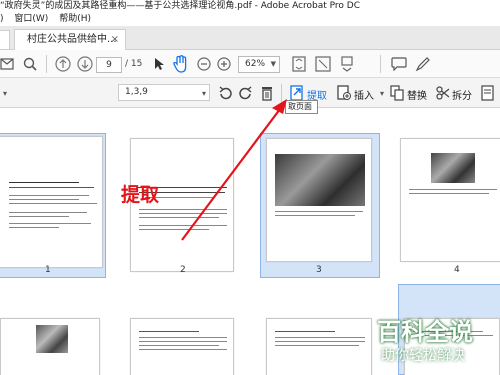 This screenshot has width=500, height=375. What do you see at coordinates (425, 332) in the screenshot?
I see `watermark-title: 百科全说` at bounding box center [425, 332].